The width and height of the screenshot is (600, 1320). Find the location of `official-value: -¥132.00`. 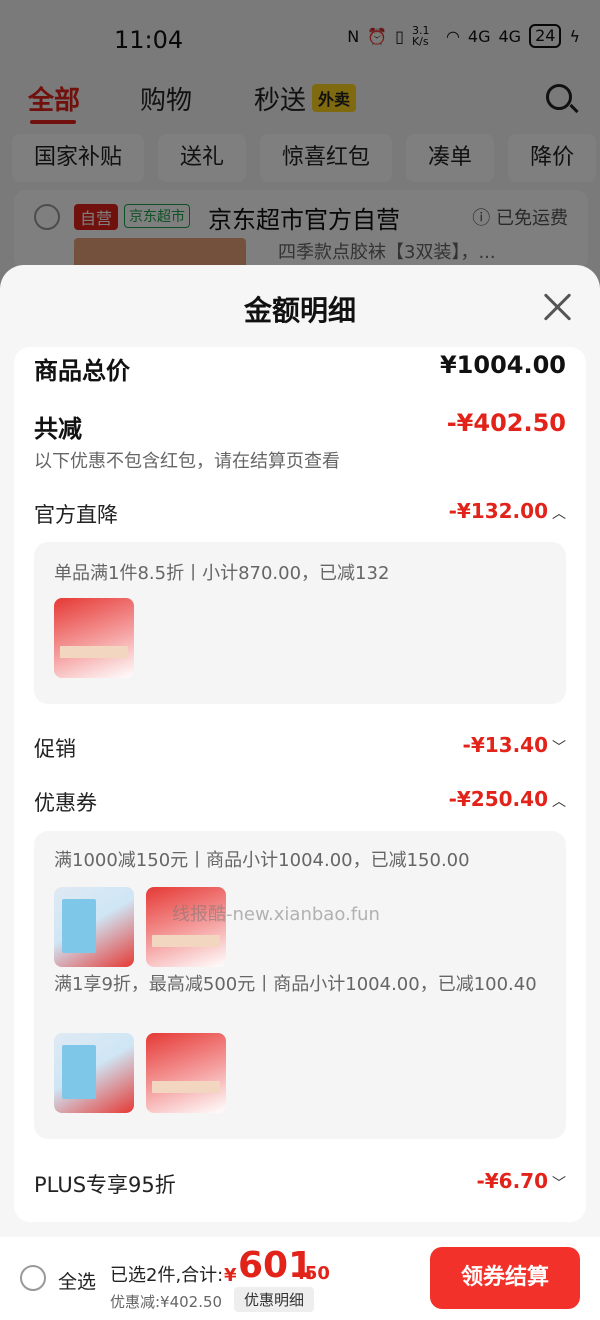

official-value: -¥132.00 is located at coordinates (498, 511).